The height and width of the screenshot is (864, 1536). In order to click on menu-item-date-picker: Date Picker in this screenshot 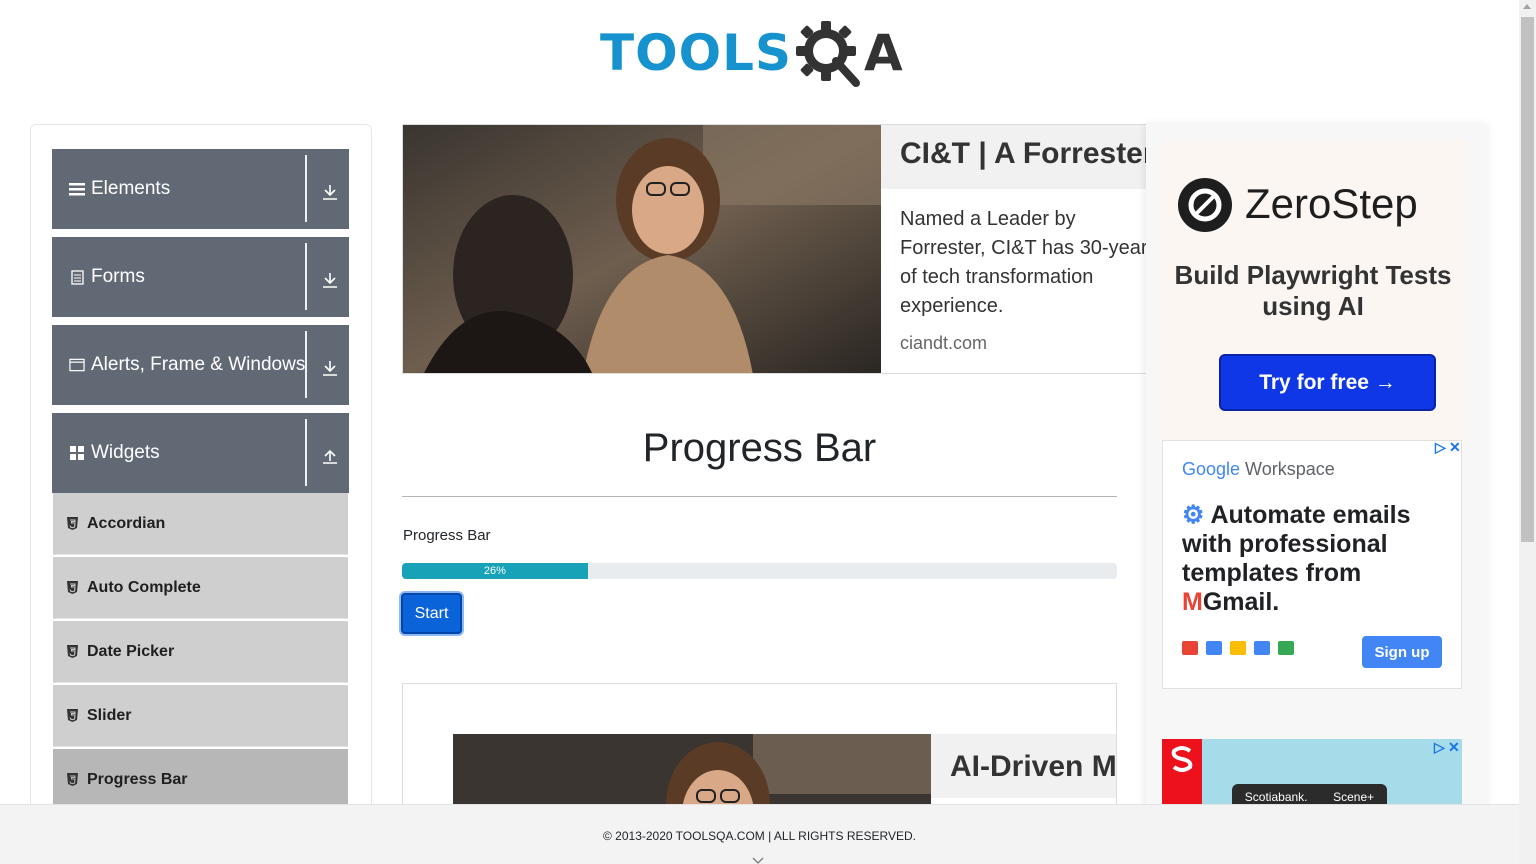, I will do `click(200, 652)`.